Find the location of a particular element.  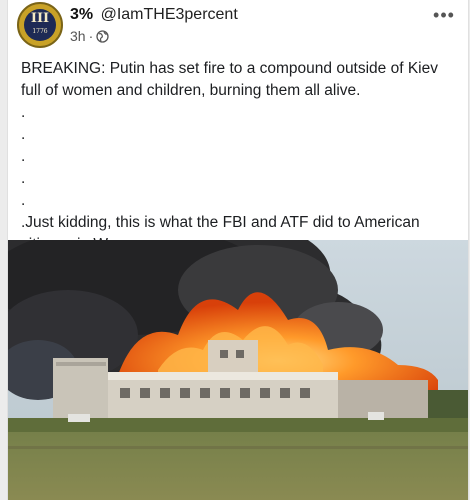

avatar-emblem-text: III is located at coordinates (40, 18).